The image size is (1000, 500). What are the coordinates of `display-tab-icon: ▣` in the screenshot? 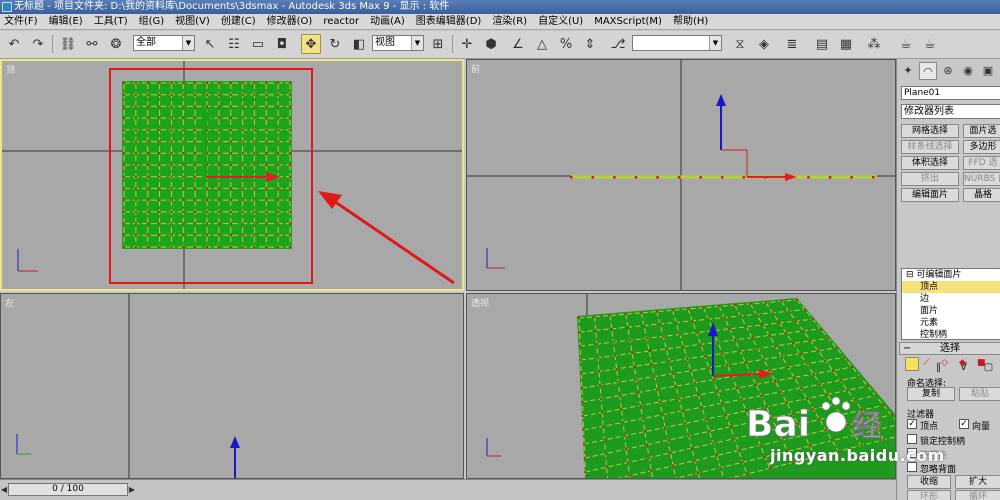 It's located at (988, 71).